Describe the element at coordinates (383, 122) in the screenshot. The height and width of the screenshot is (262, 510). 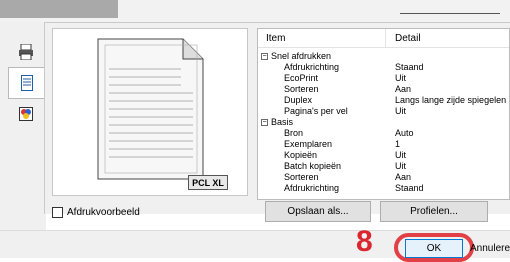
I see `table-group-row: − Basis` at that location.